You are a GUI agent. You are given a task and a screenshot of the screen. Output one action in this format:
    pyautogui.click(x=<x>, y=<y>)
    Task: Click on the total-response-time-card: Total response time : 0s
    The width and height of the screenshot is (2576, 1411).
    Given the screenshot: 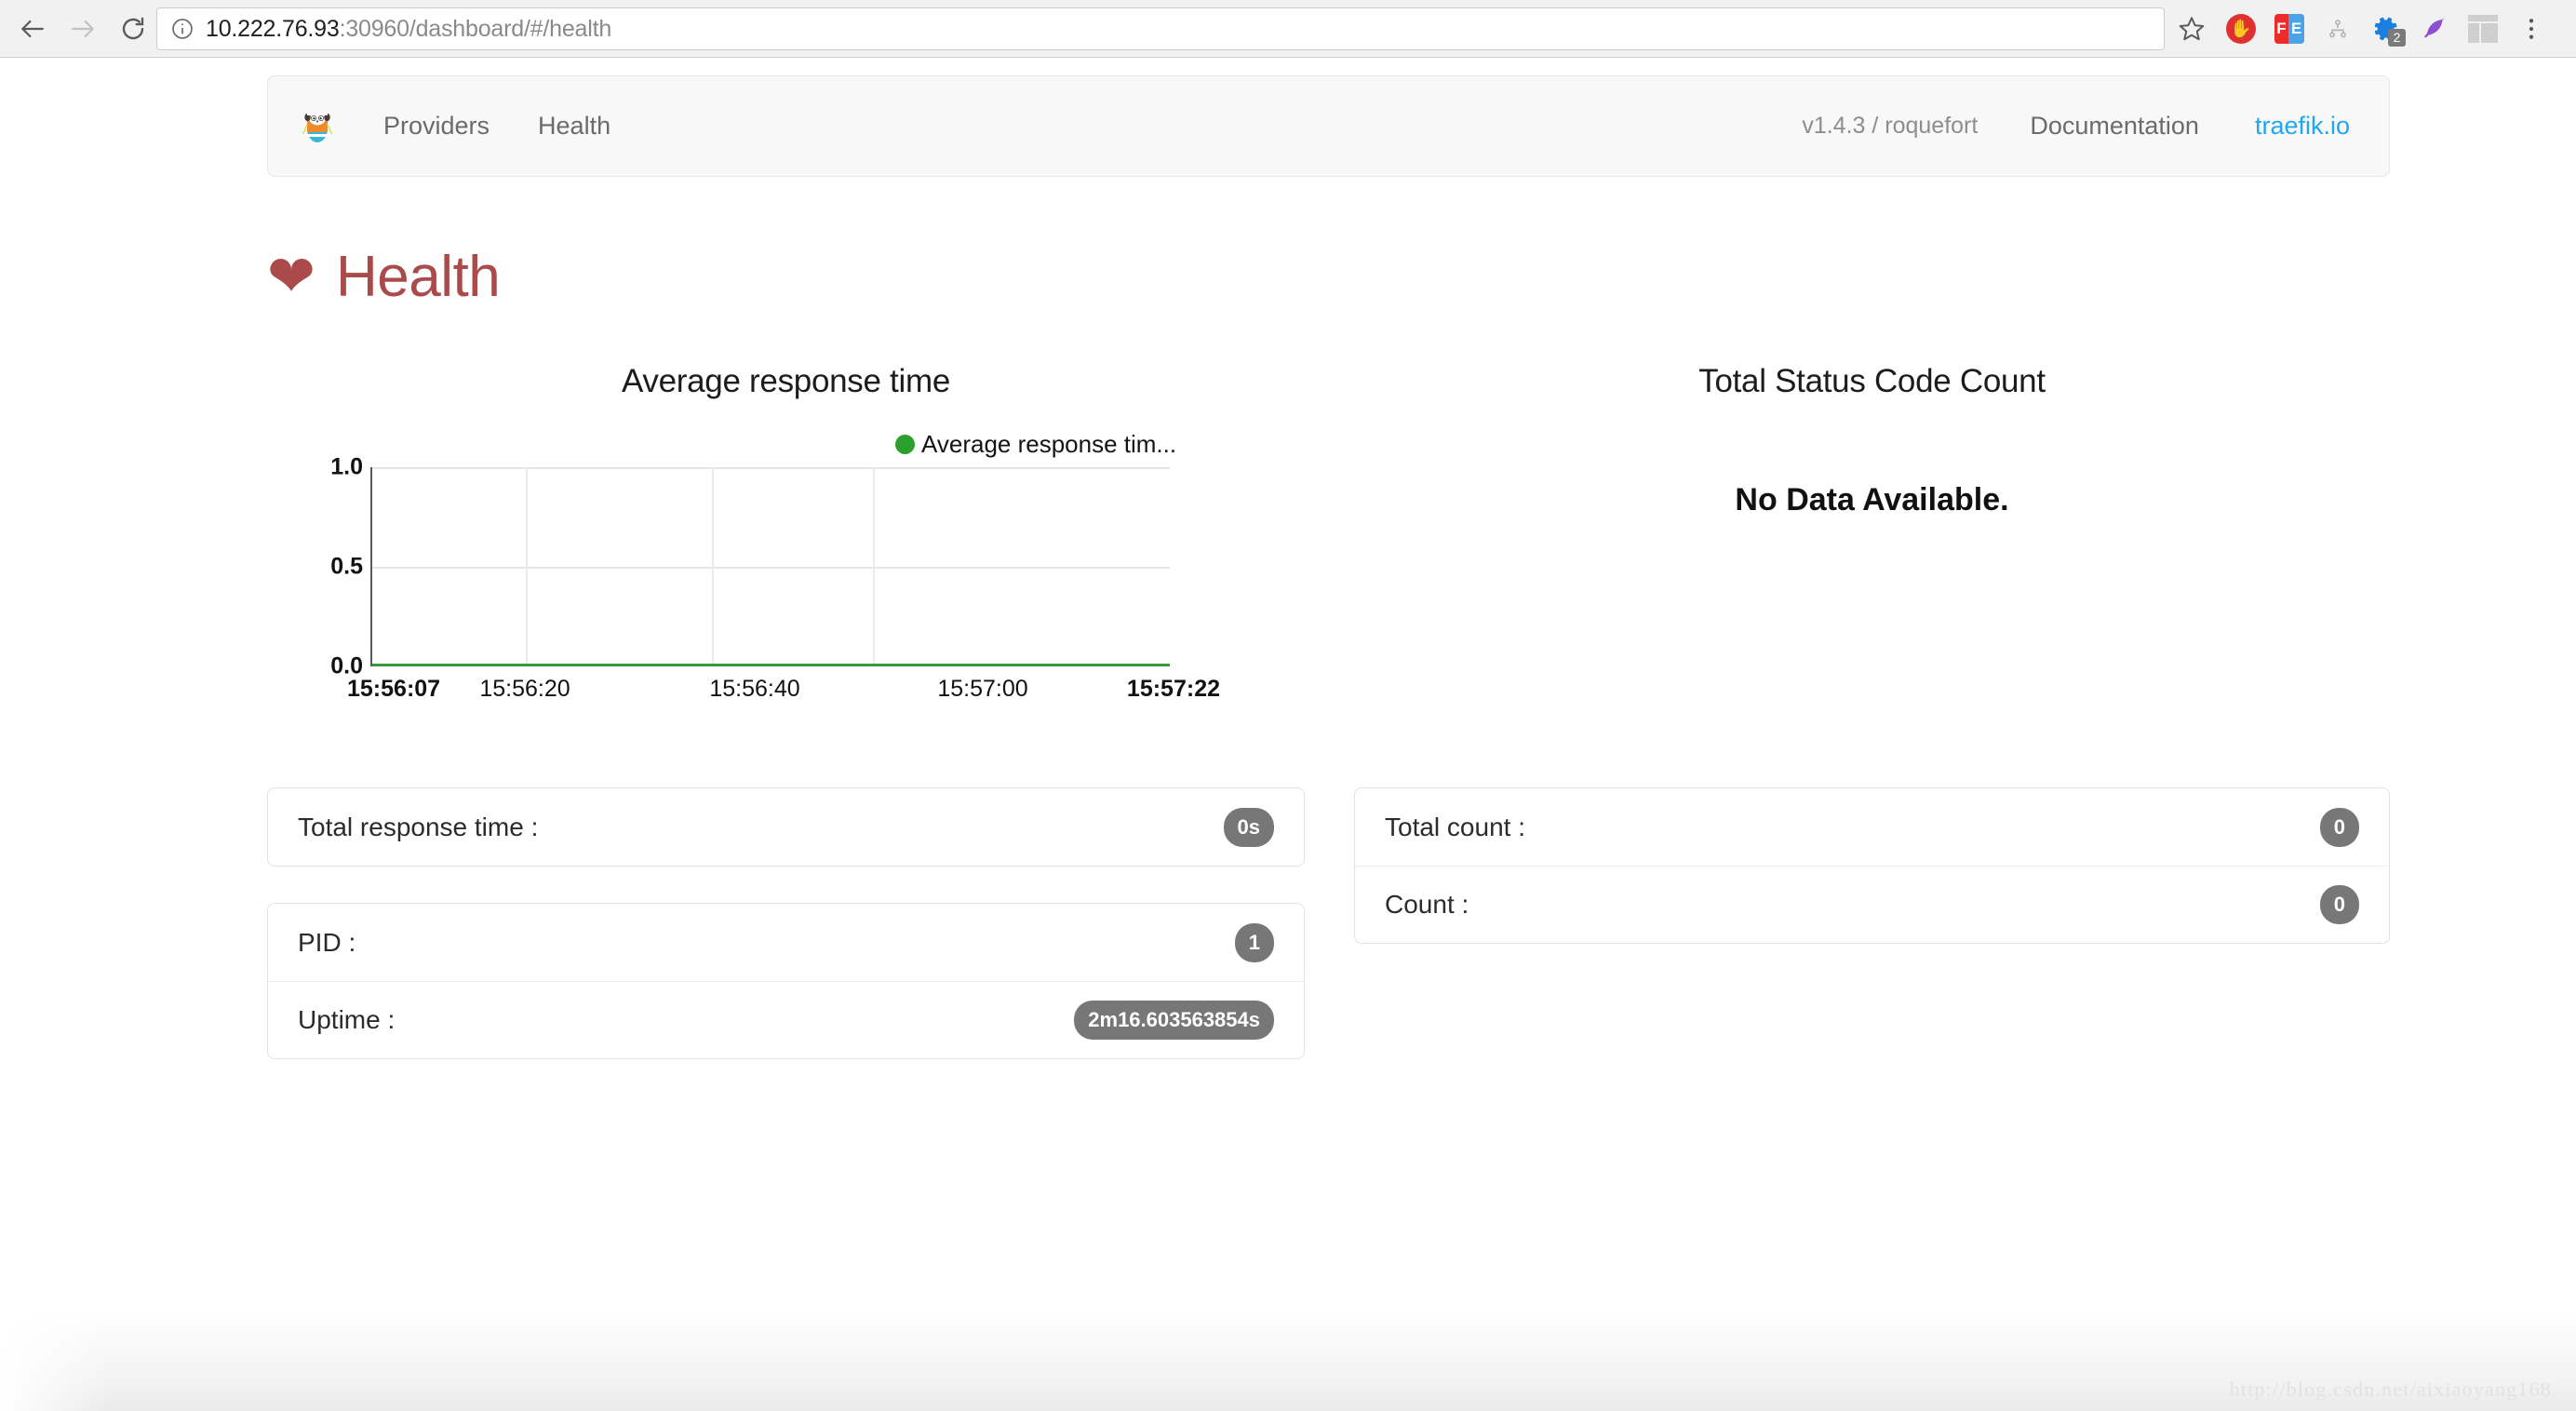 What is the action you would take?
    pyautogui.click(x=786, y=827)
    